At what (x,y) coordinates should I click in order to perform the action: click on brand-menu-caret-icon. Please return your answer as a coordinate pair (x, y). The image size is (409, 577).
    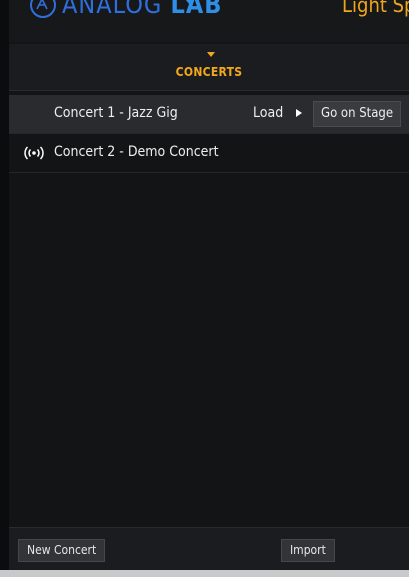
    Looking at the image, I should click on (190, 2).